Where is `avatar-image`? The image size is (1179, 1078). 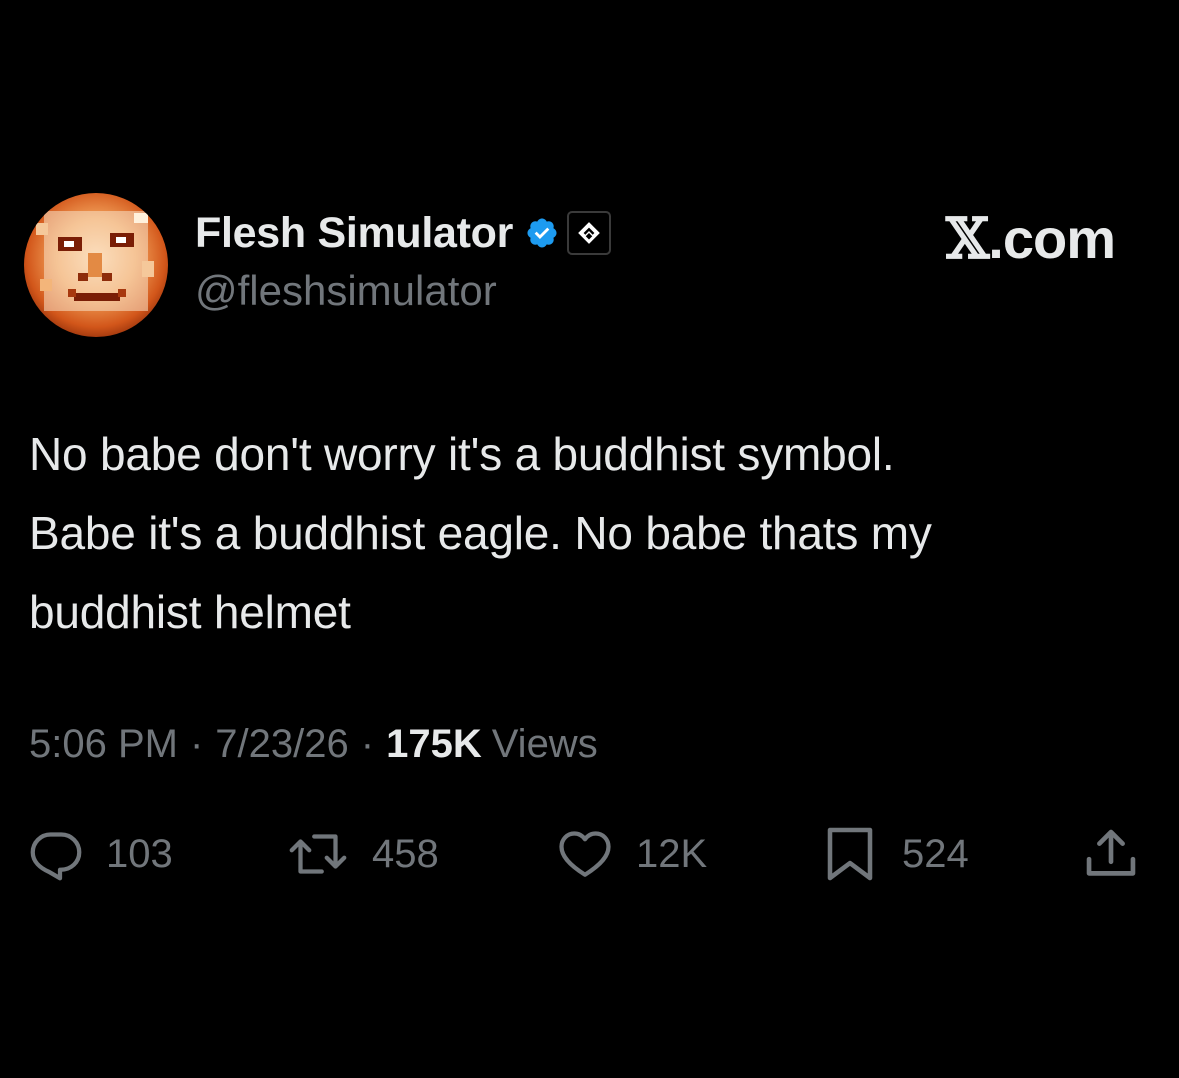
avatar-image is located at coordinates (96, 265).